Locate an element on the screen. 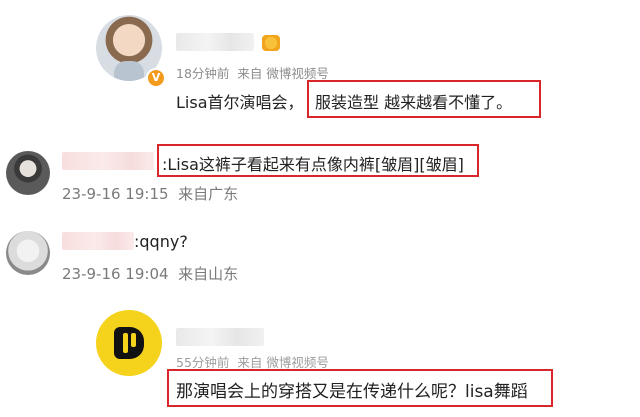  vip-v-icon: V is located at coordinates (156, 78).